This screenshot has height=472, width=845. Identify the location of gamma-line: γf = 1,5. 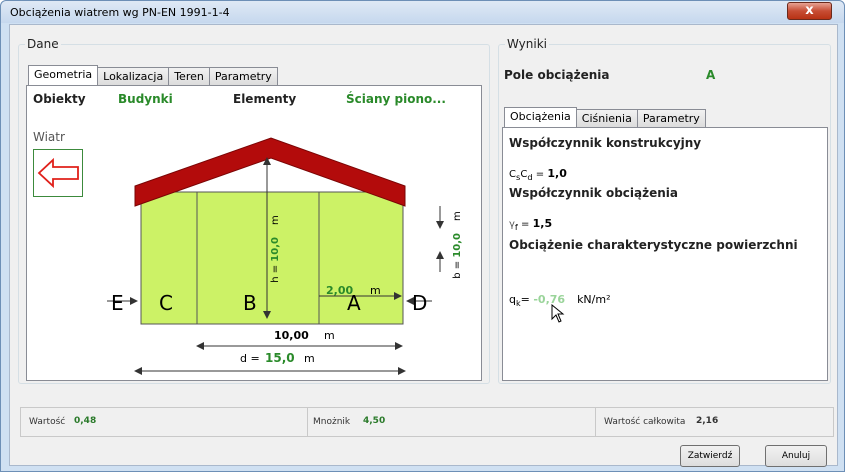
(530, 224).